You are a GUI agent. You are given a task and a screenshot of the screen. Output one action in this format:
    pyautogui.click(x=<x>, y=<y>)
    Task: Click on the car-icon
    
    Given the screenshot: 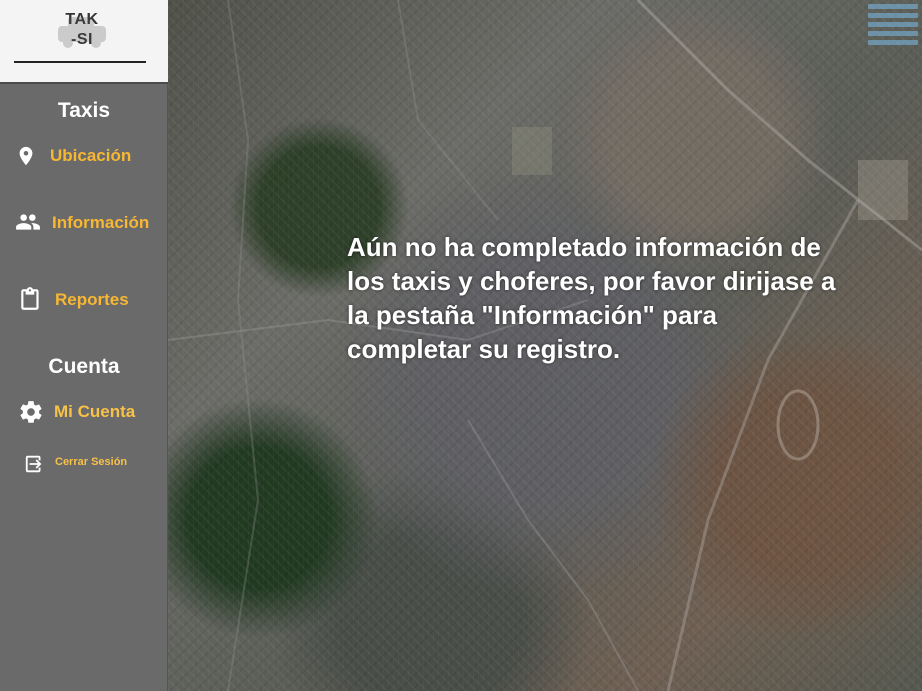 What is the action you would take?
    pyautogui.click(x=82, y=32)
    